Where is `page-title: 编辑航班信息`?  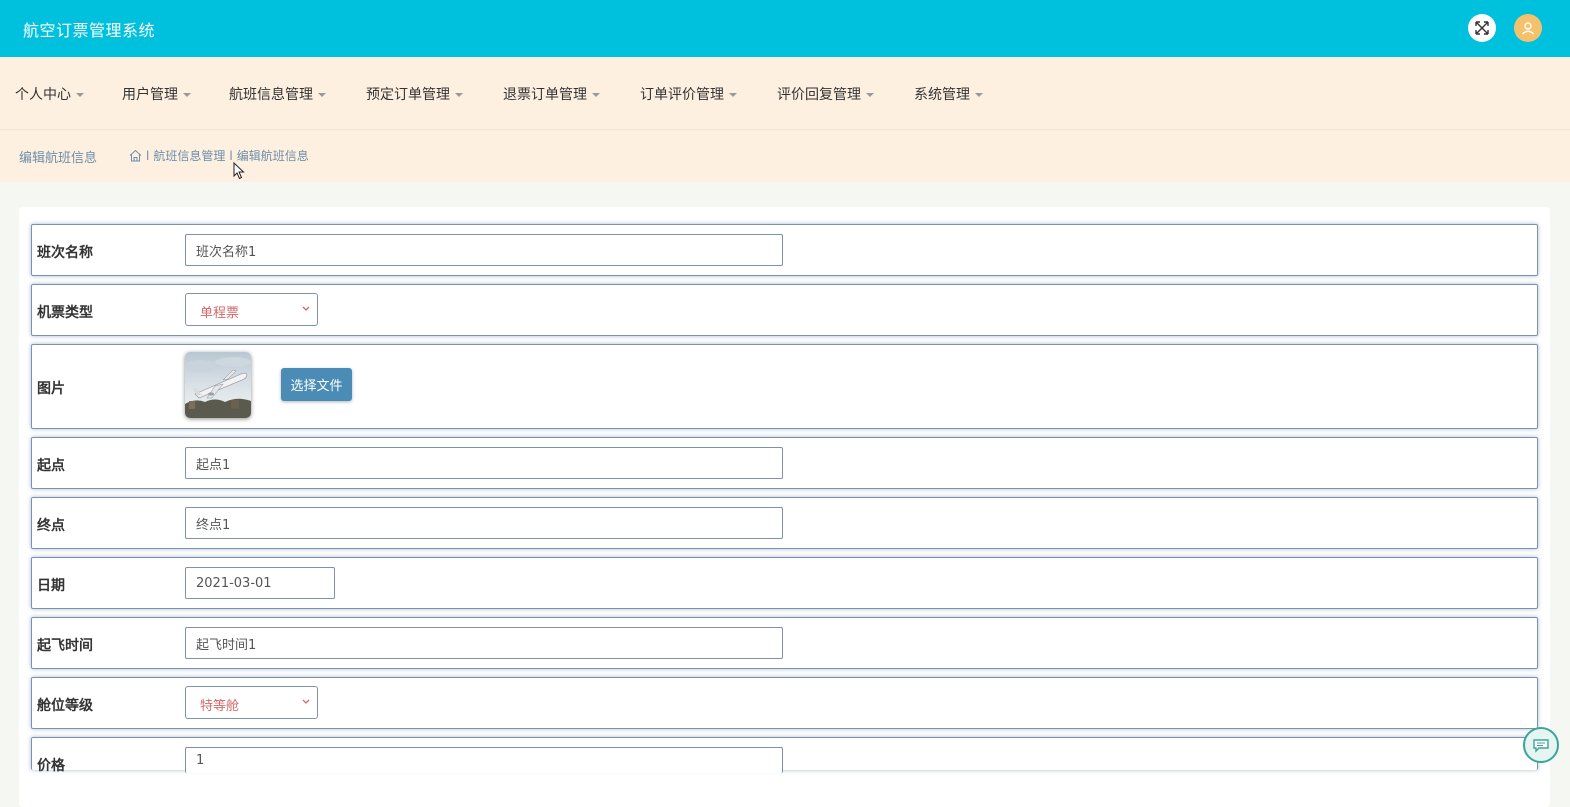
page-title: 编辑航班信息 is located at coordinates (58, 158).